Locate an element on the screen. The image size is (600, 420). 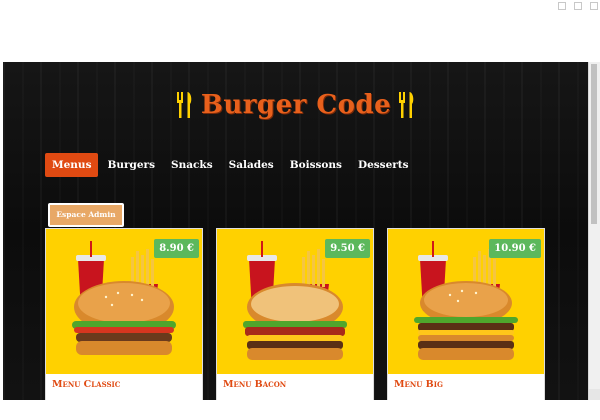
product-title: Menu Classic is located at coordinates (86, 384).